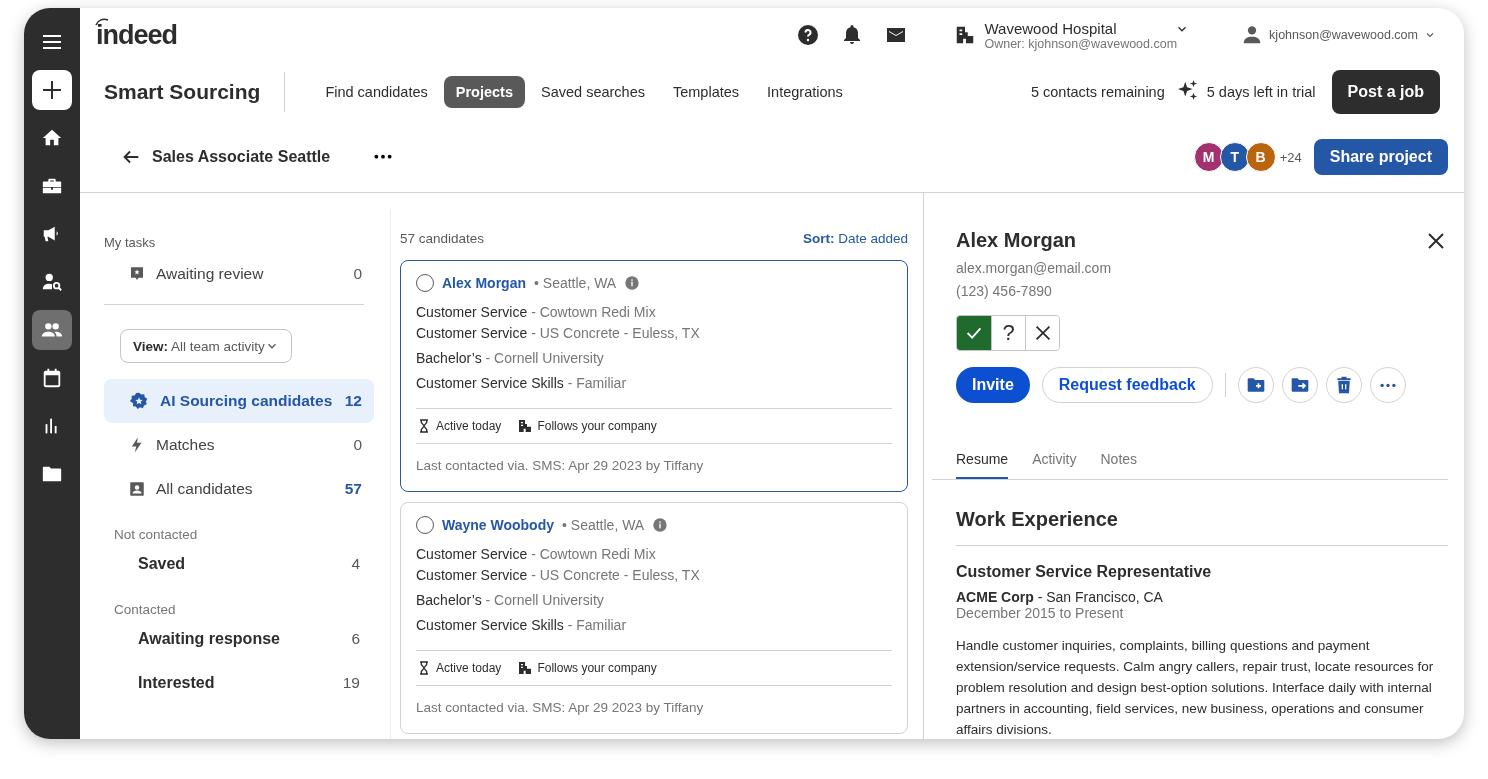  I want to click on account-email: kjohnson@wavewood.com, so click(1343, 35).